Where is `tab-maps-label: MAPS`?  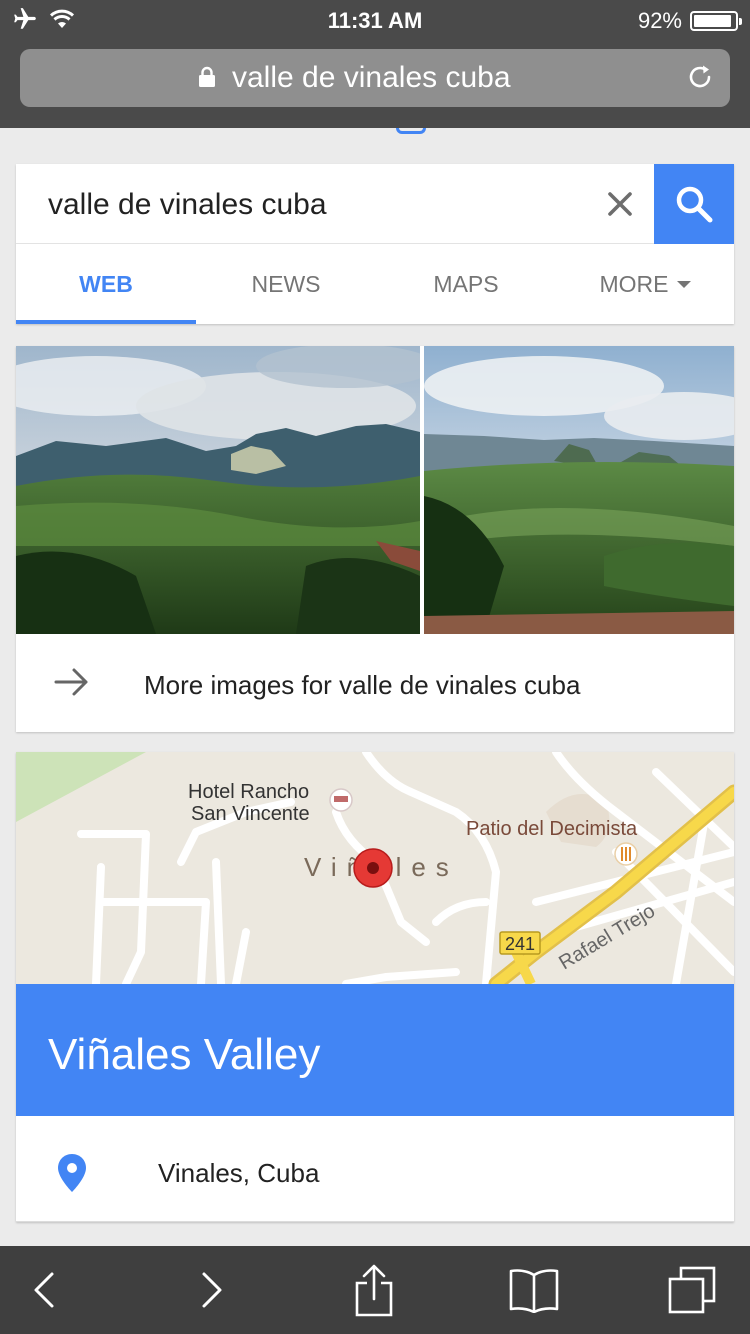 tab-maps-label: MAPS is located at coordinates (466, 284).